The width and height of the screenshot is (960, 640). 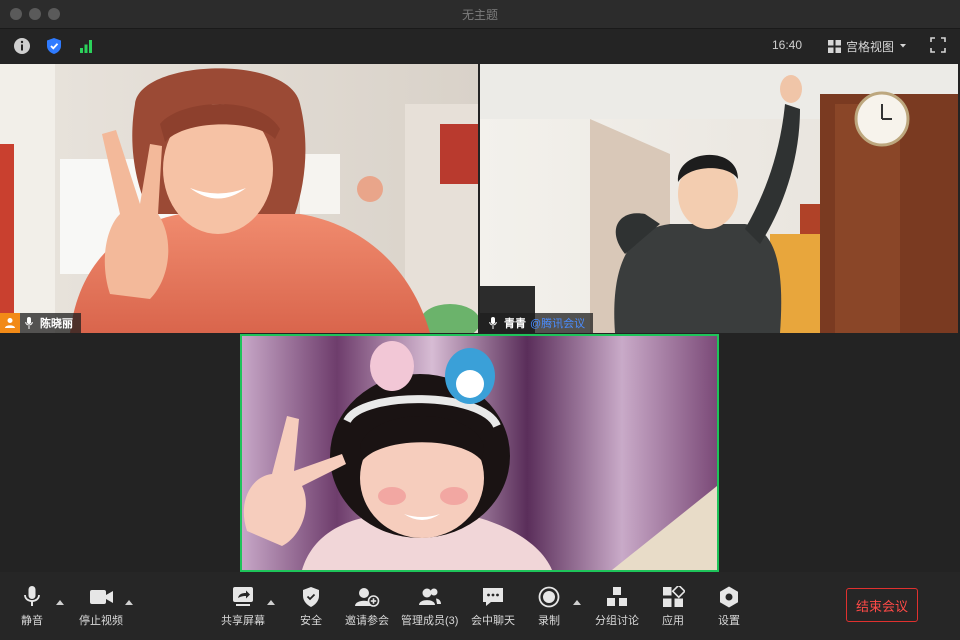 What do you see at coordinates (32, 621) in the screenshot?
I see `mute-label: 静音` at bounding box center [32, 621].